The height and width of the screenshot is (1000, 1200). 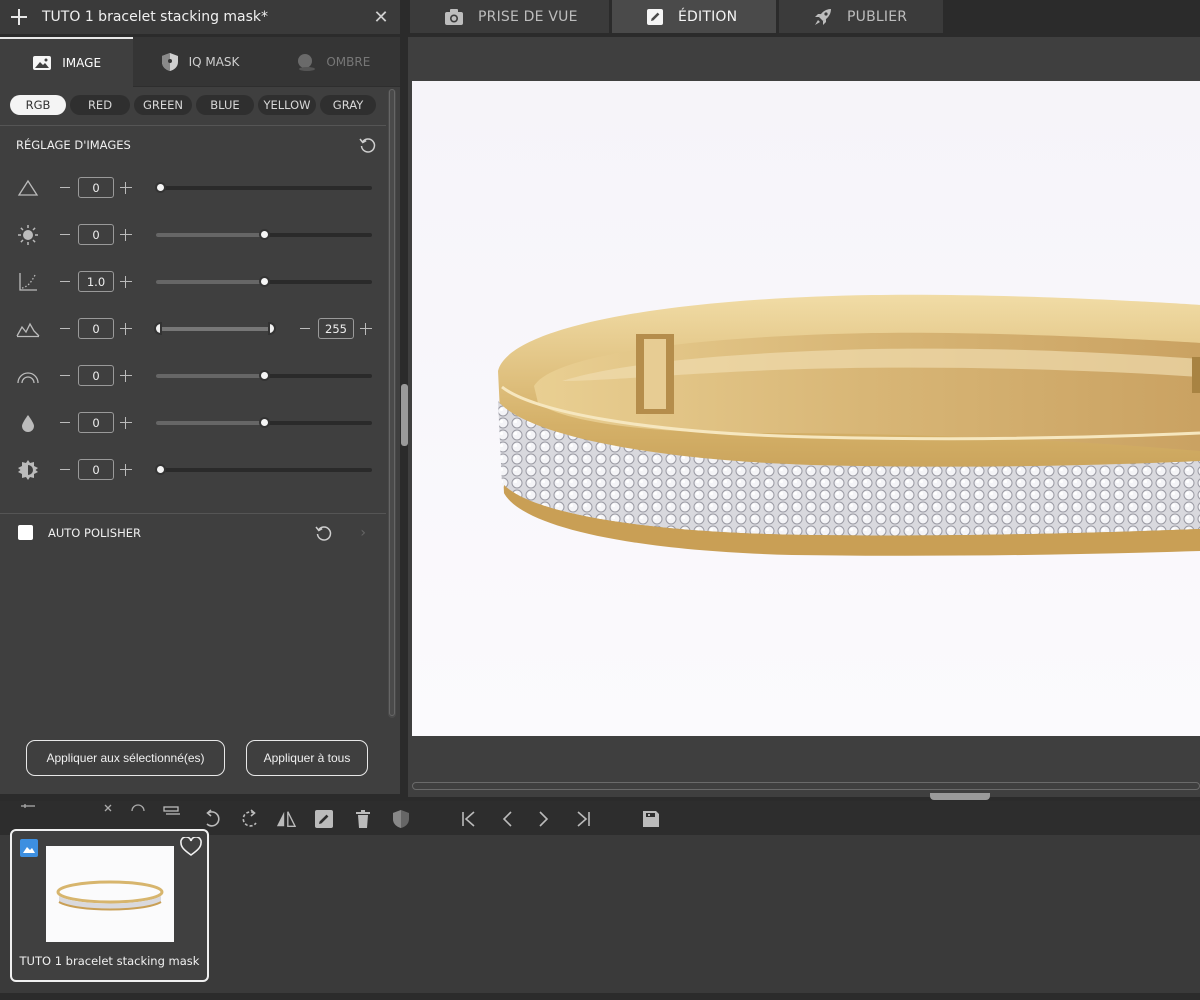 What do you see at coordinates (363, 819) in the screenshot?
I see `trash-icon` at bounding box center [363, 819].